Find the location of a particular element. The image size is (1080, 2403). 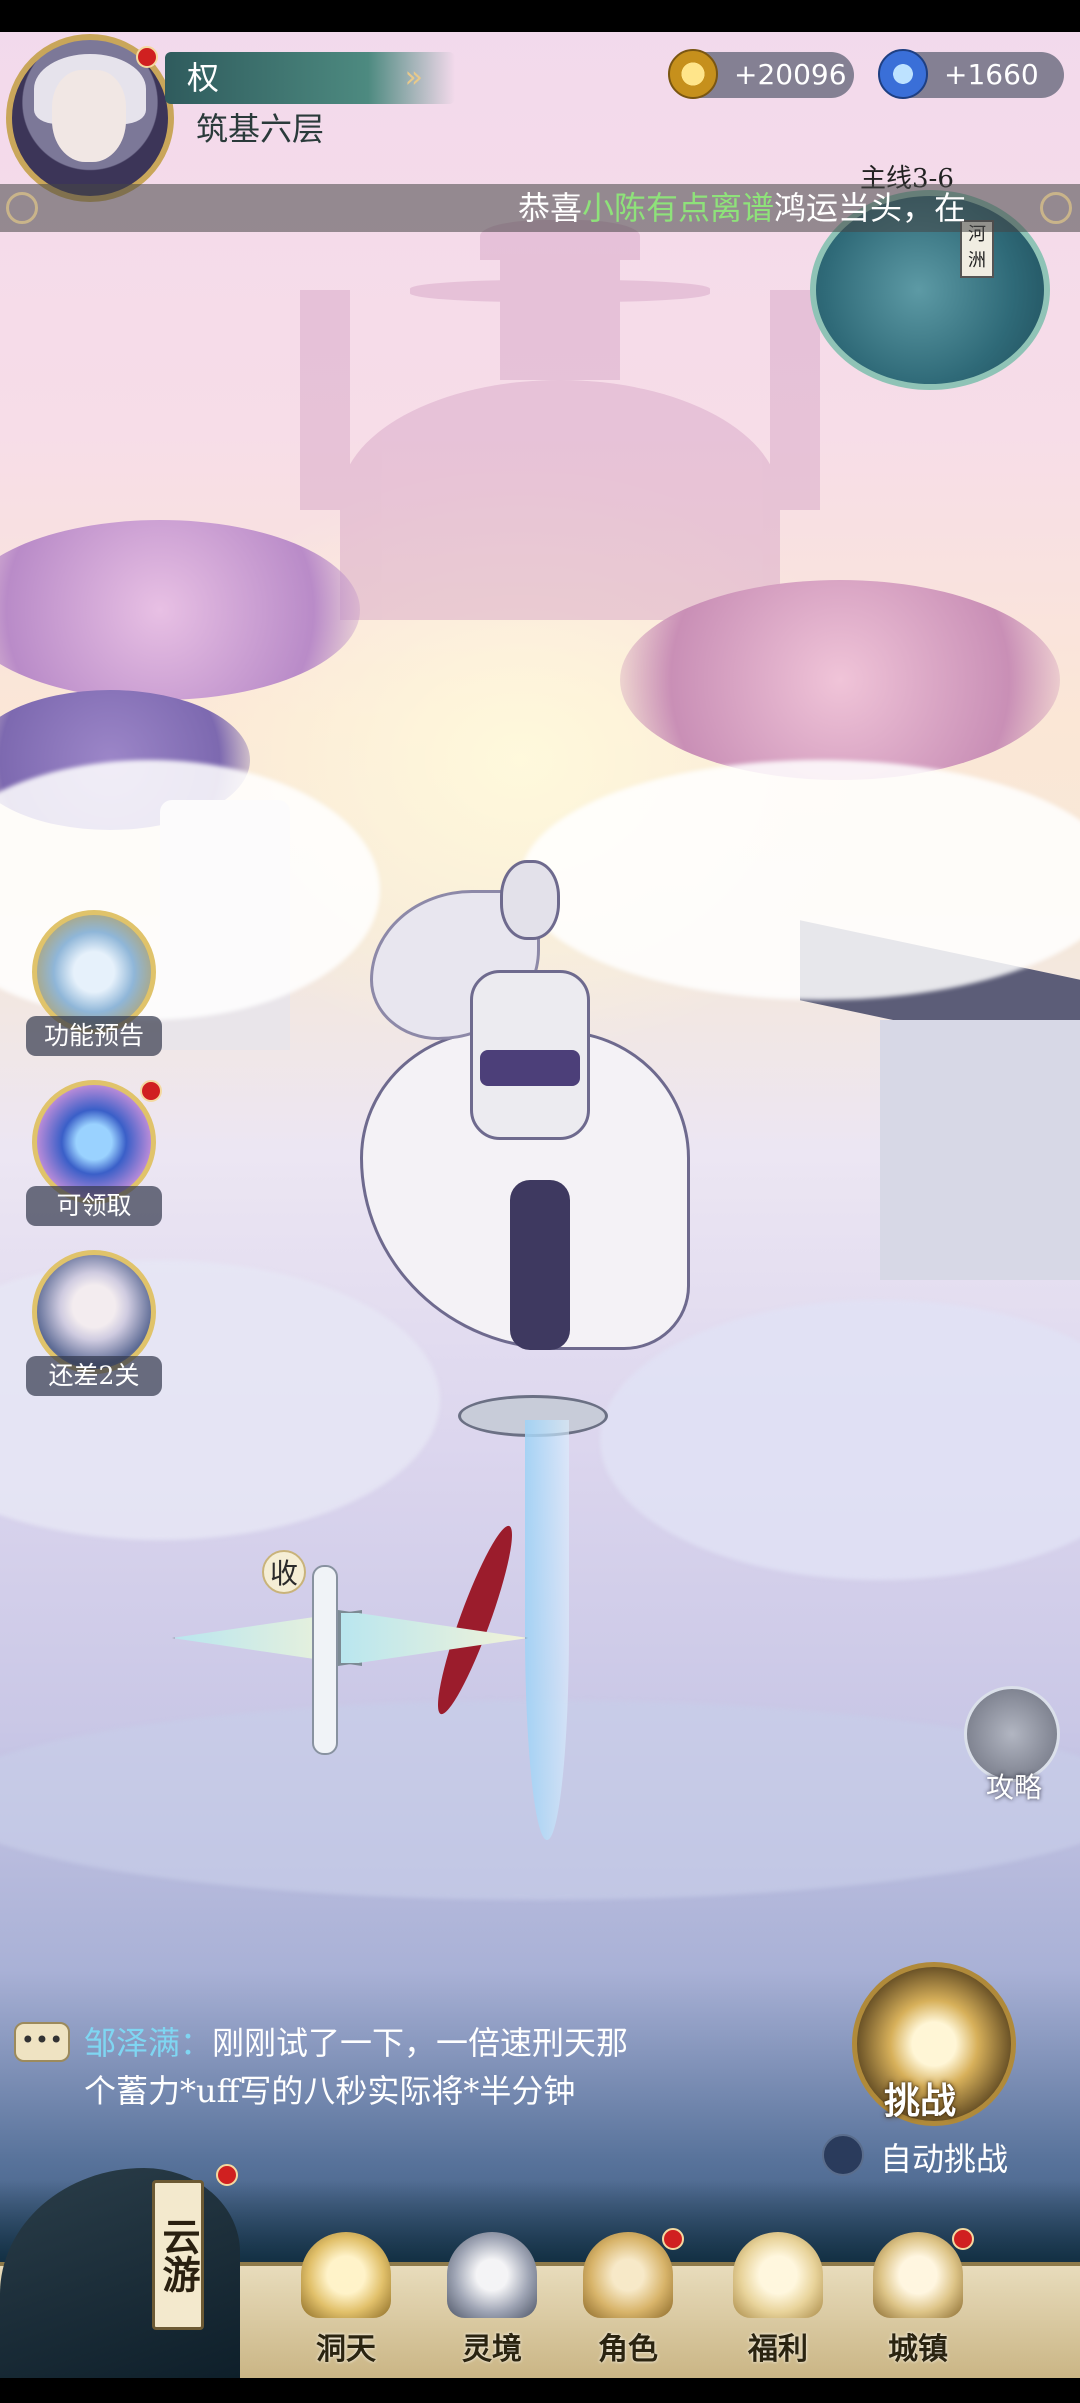

flying-sword is located at coordinates (547, 1630).